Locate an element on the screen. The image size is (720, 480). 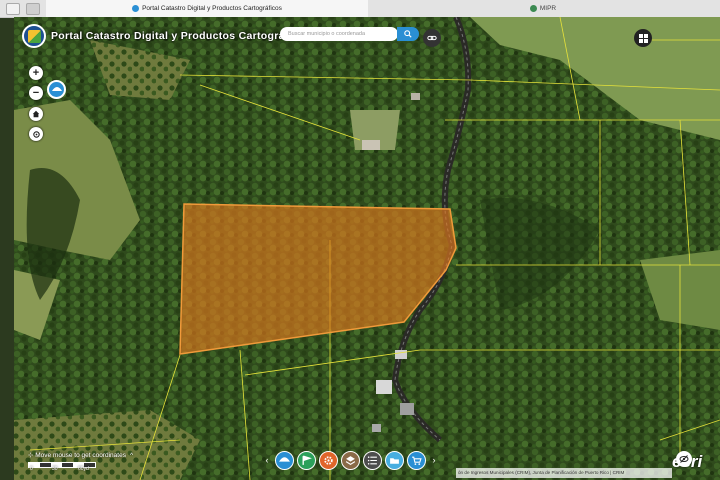
cart-icon is located at coordinates (417, 460).